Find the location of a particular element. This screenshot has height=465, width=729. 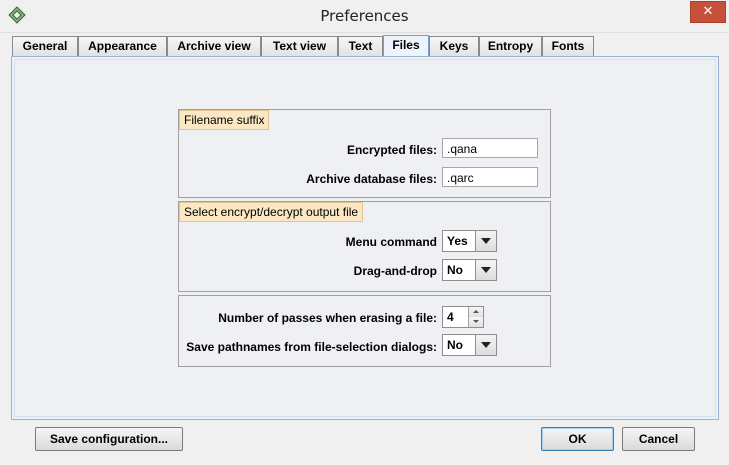

close-icon: ✕ is located at coordinates (708, 11).